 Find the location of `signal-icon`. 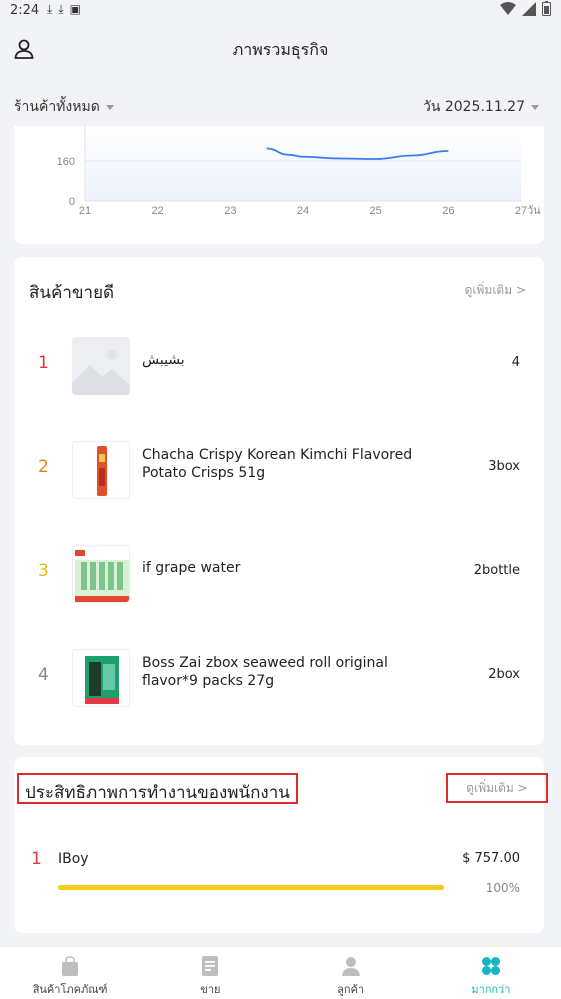

signal-icon is located at coordinates (529, 8).